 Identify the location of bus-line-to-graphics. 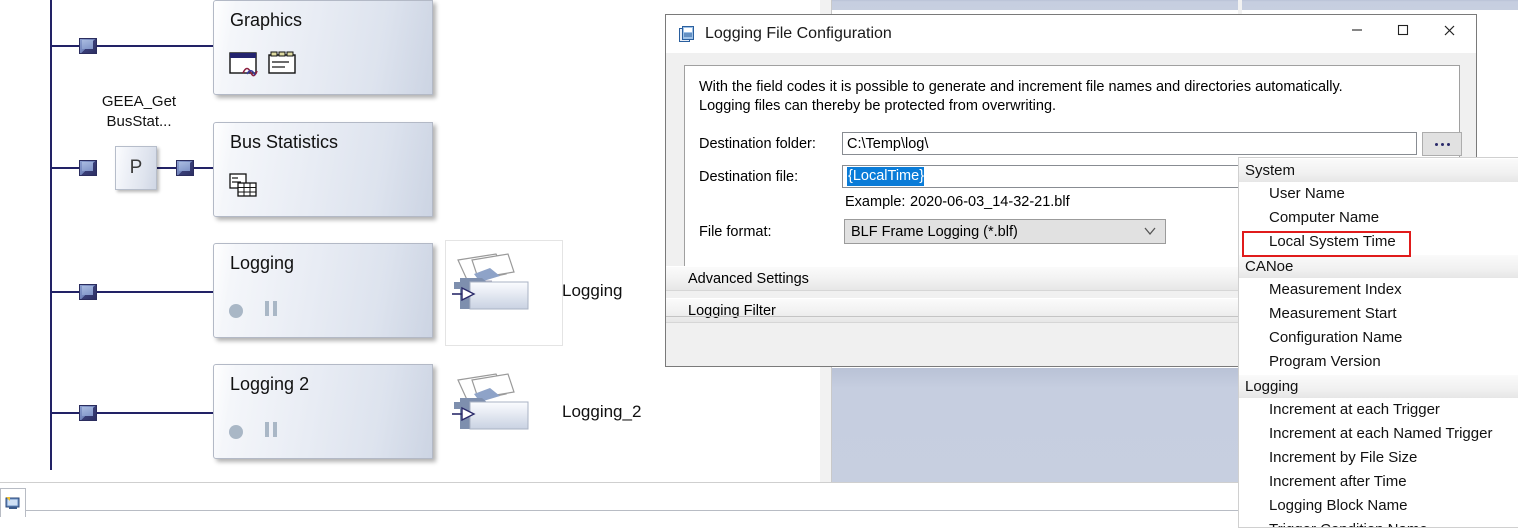
(135, 46).